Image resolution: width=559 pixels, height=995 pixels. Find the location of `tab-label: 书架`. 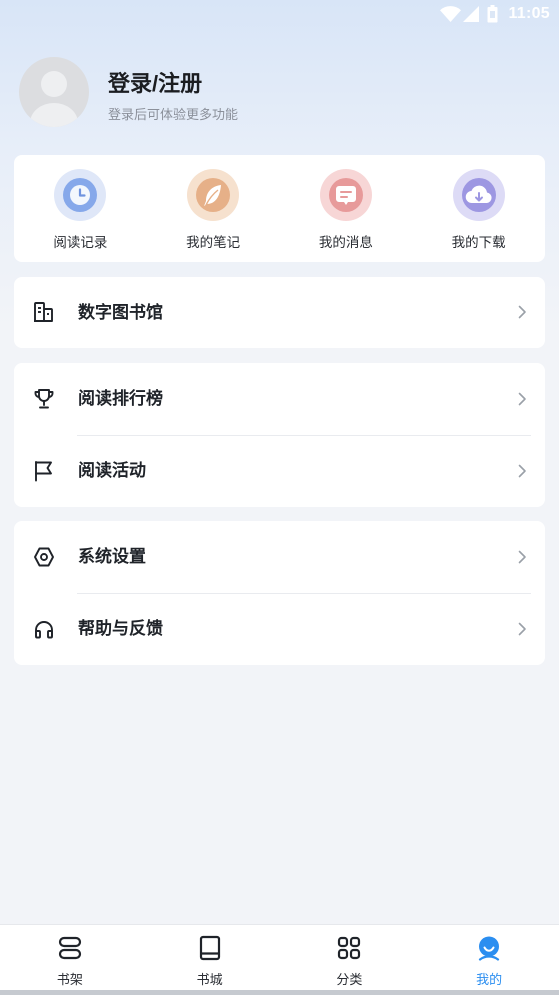

tab-label: 书架 is located at coordinates (69, 979).